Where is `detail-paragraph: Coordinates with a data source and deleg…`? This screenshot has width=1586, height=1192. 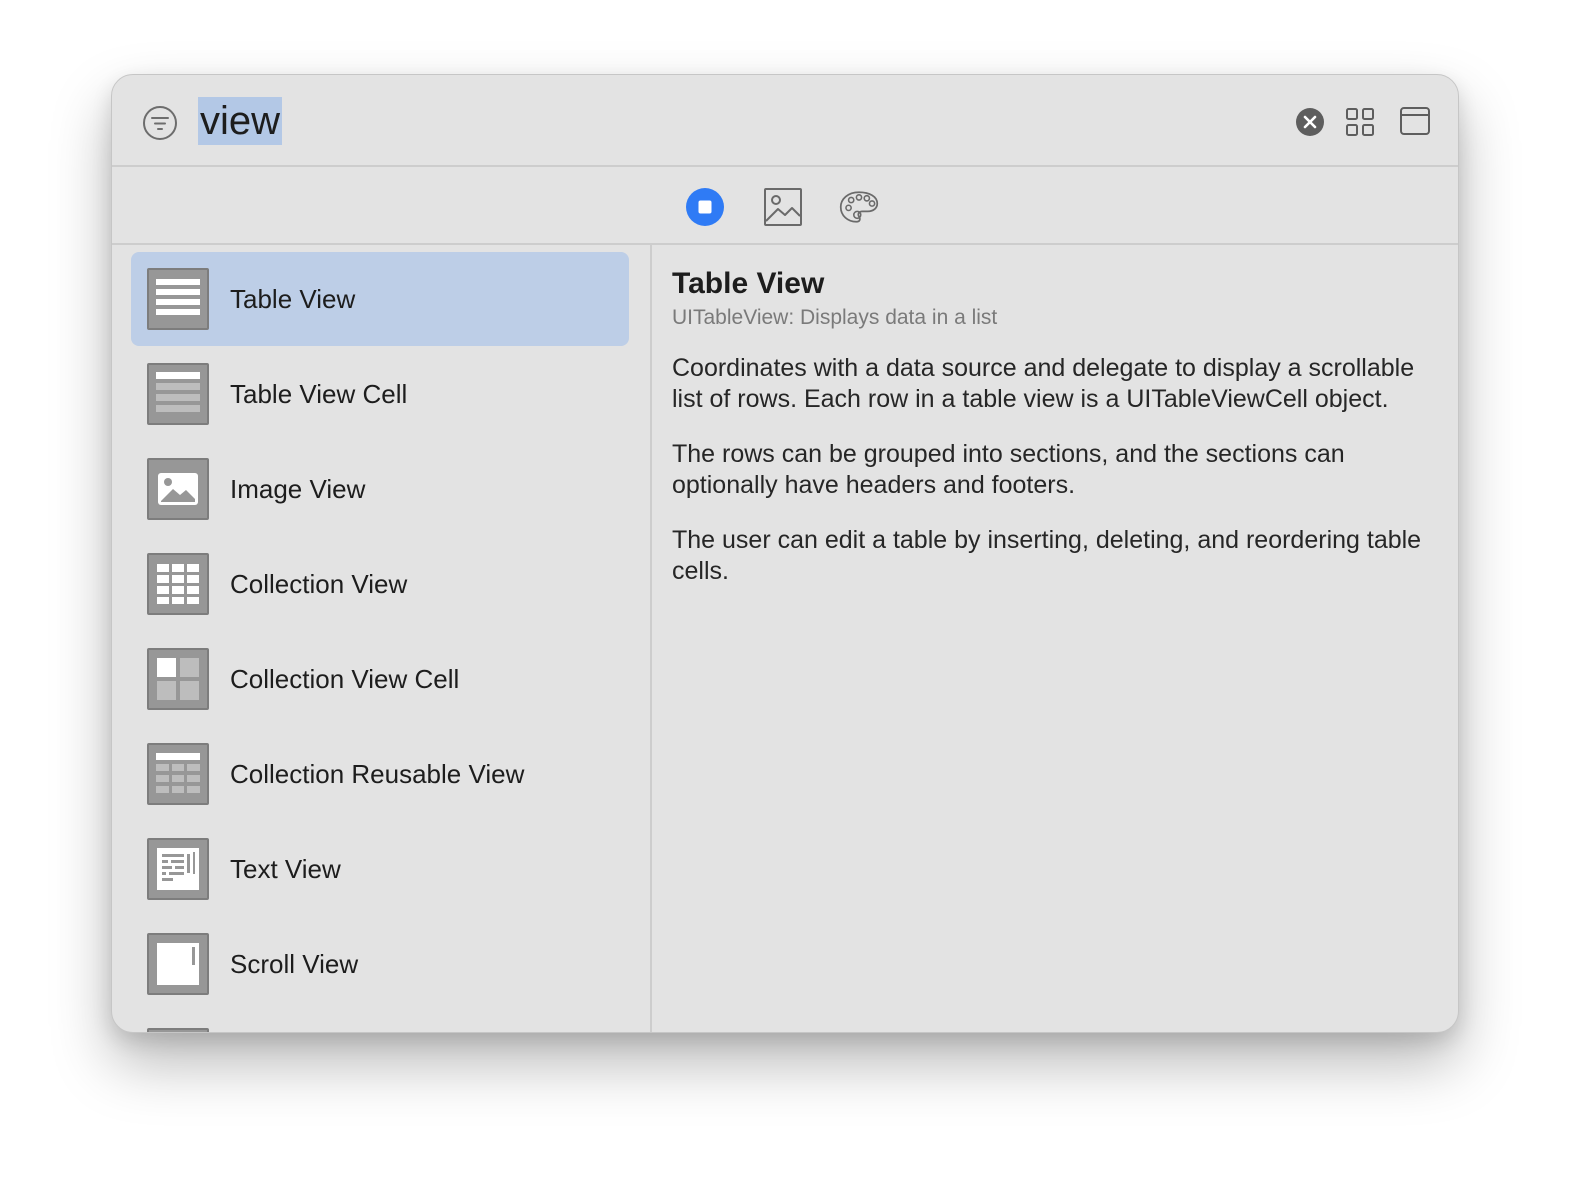
detail-paragraph: Coordinates with a data source and deleg… is located at coordinates (1043, 383).